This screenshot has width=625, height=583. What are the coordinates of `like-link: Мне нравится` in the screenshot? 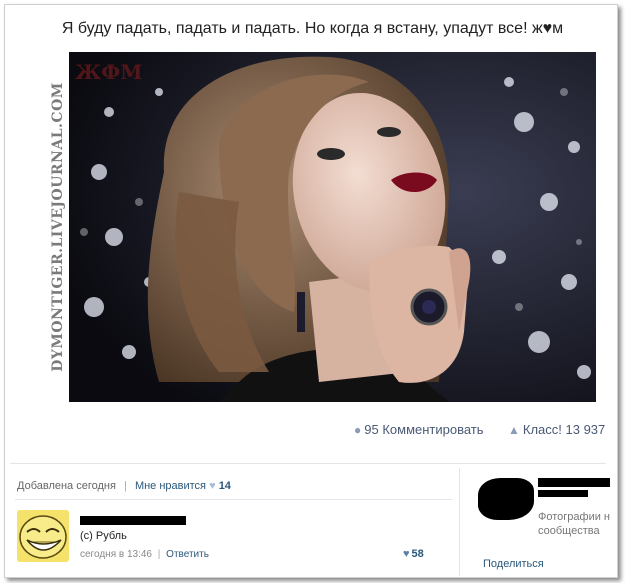 It's located at (170, 486).